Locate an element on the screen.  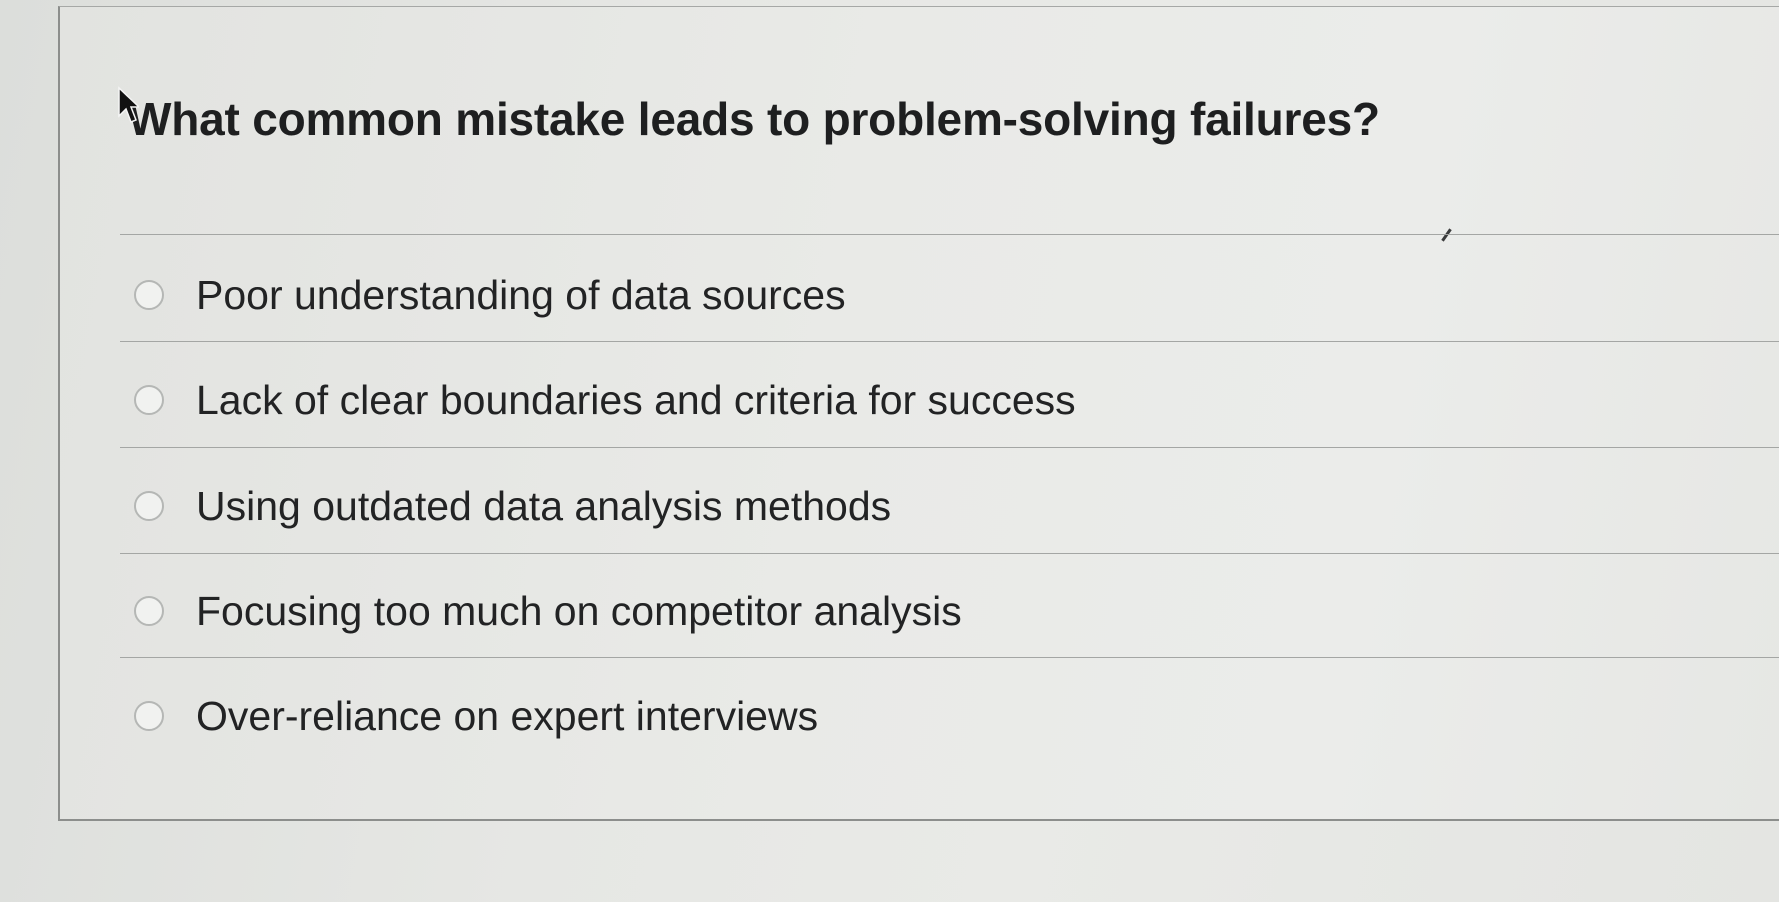
option-5: Over-reliance on expert interviews is located at coordinates (476, 716).